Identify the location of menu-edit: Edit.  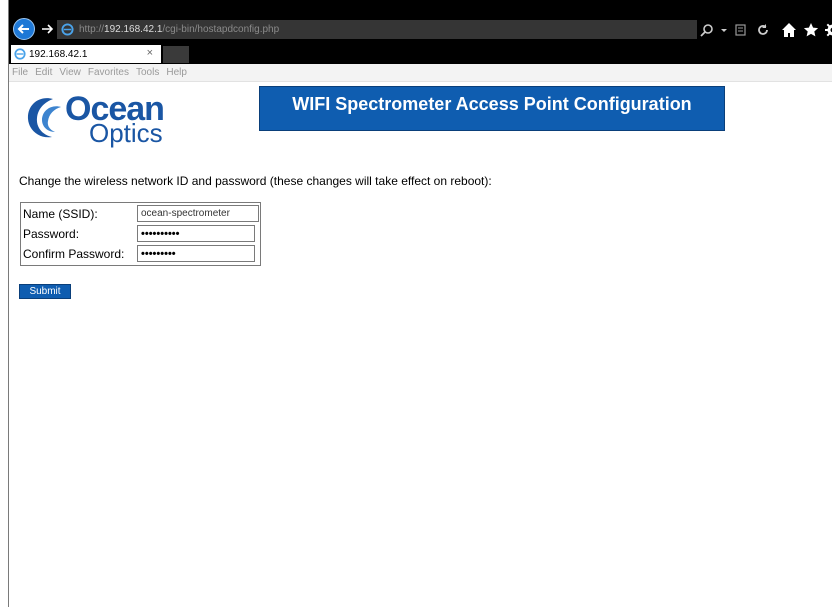
(43, 72).